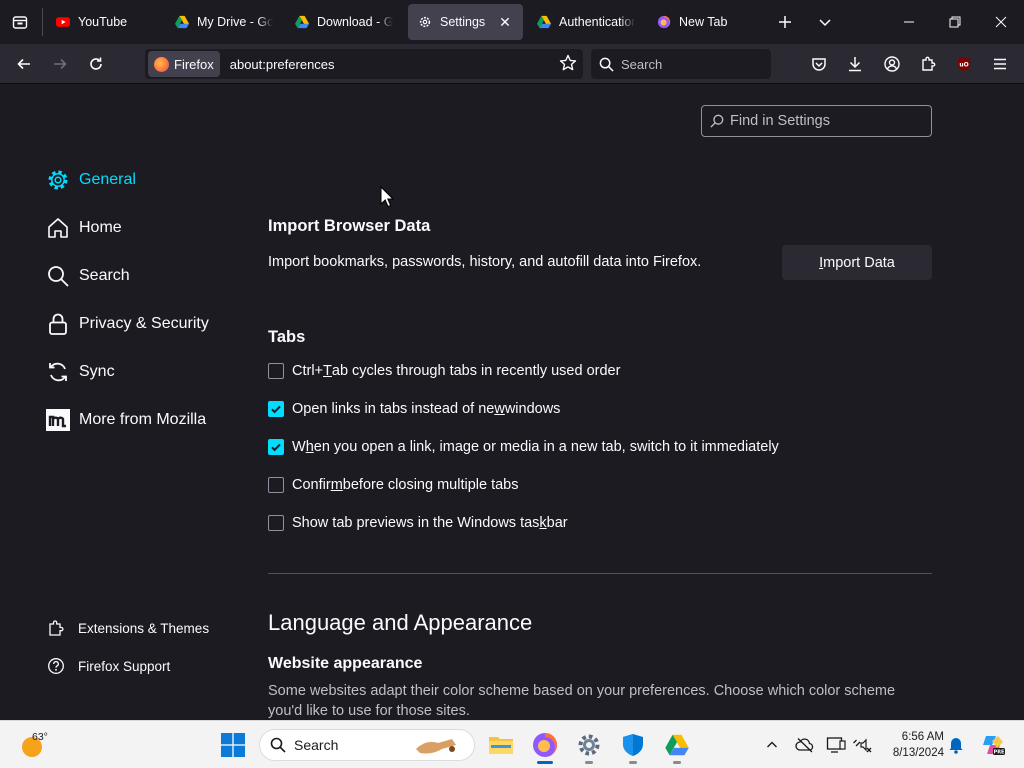 This screenshot has height=768, width=1024. I want to click on close-icon, so click(1001, 22).